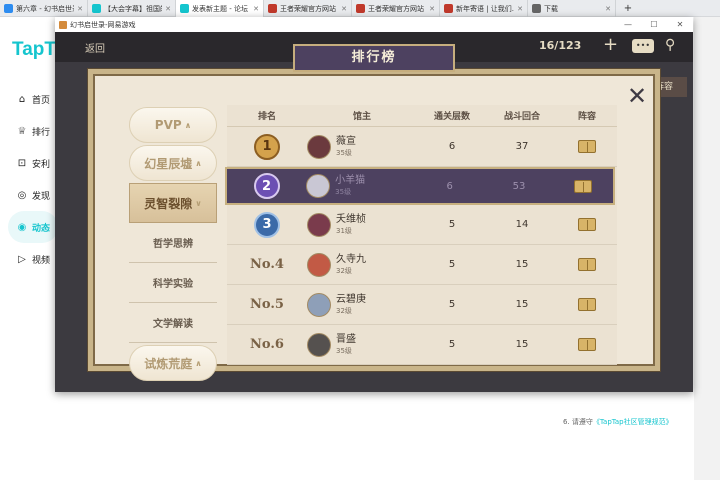  I want to click on sidebar-item-label: 安利, so click(41, 164).